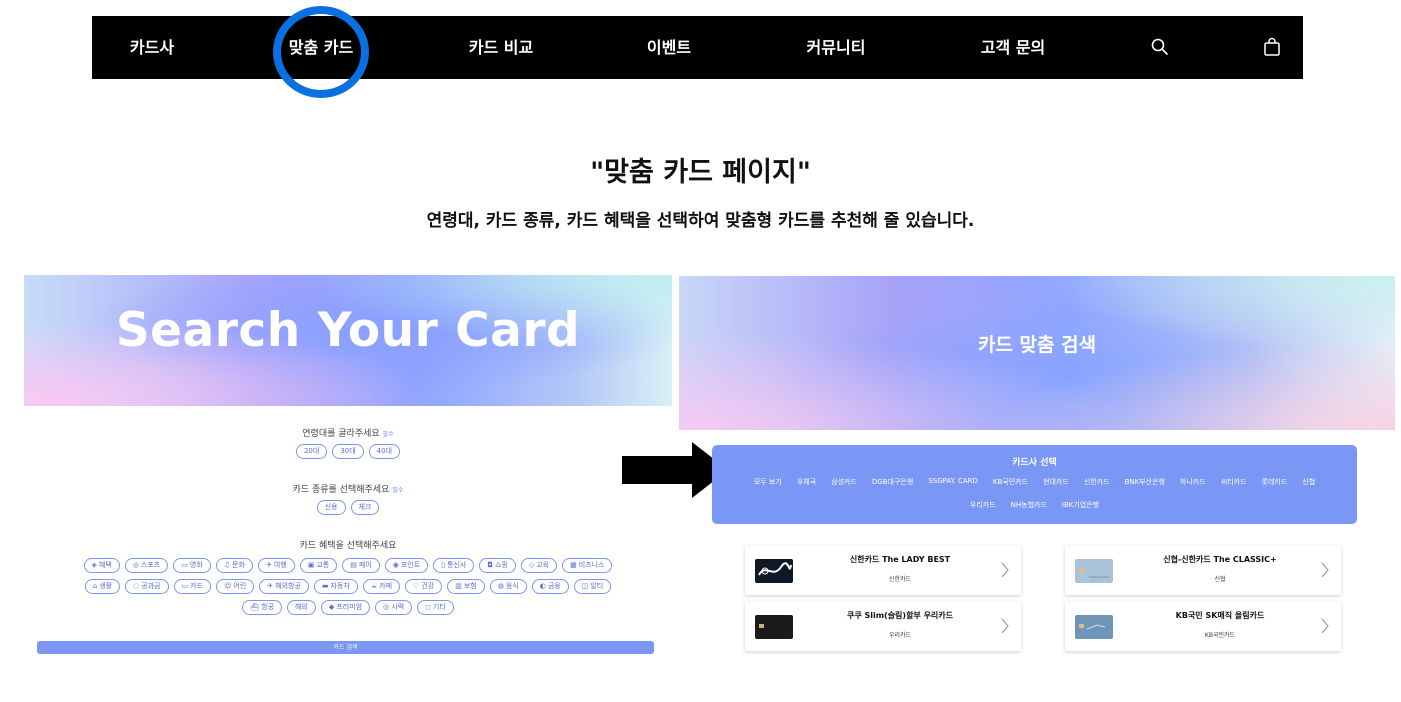 The height and width of the screenshot is (702, 1401). Describe the element at coordinates (900, 635) in the screenshot. I see `card-issuer: 우리카드` at that location.